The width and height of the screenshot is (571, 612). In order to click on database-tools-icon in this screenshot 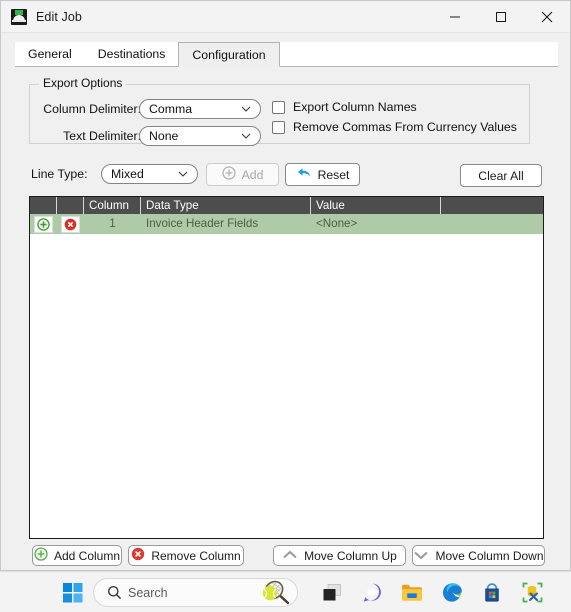, I will do `click(532, 592)`.